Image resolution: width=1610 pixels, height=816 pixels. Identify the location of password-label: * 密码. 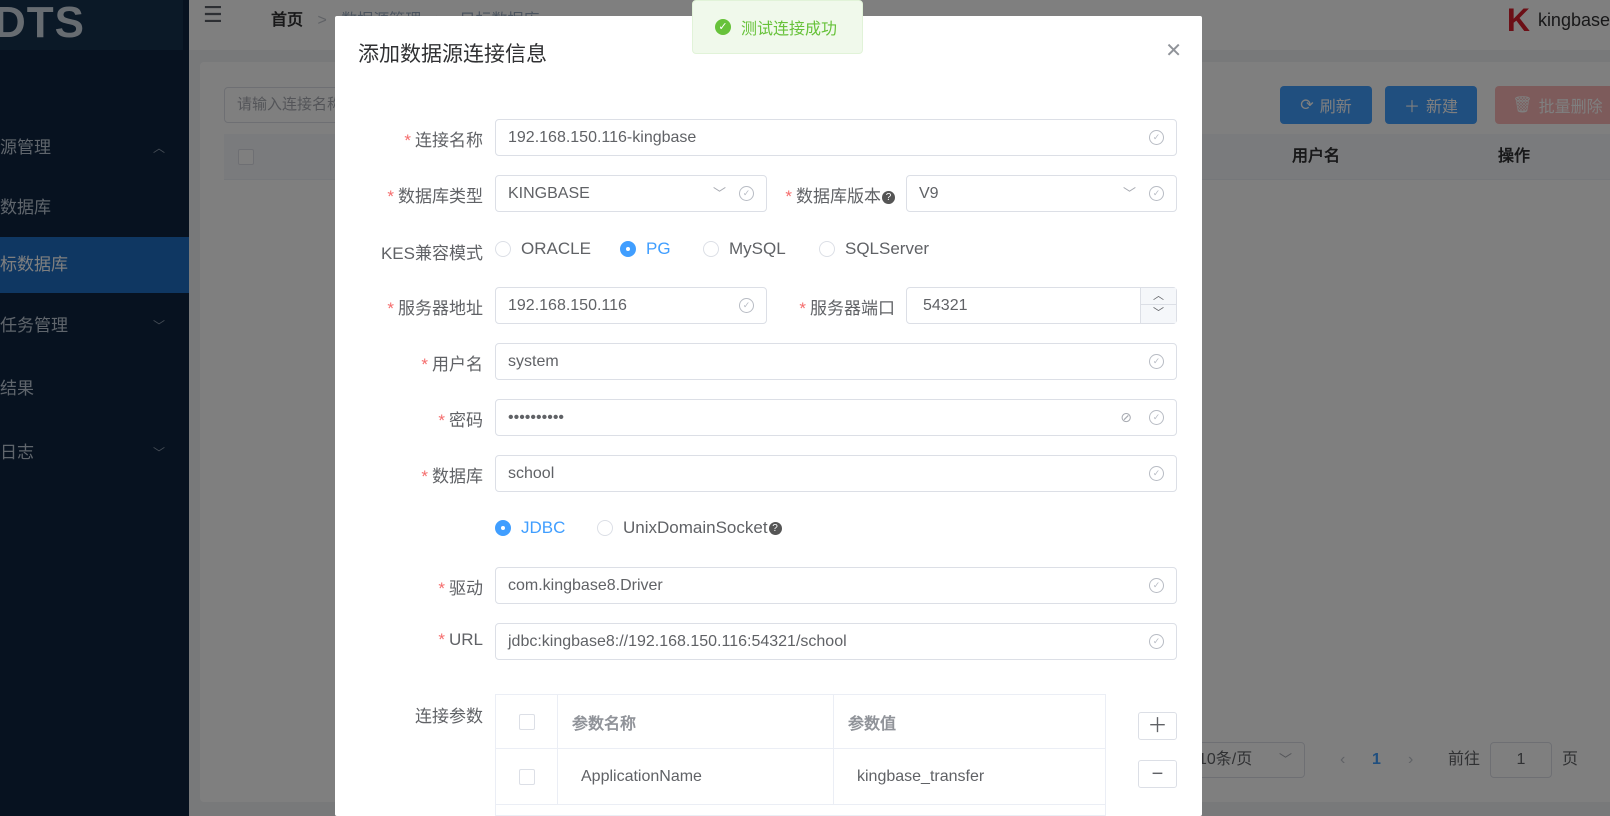
(460, 420).